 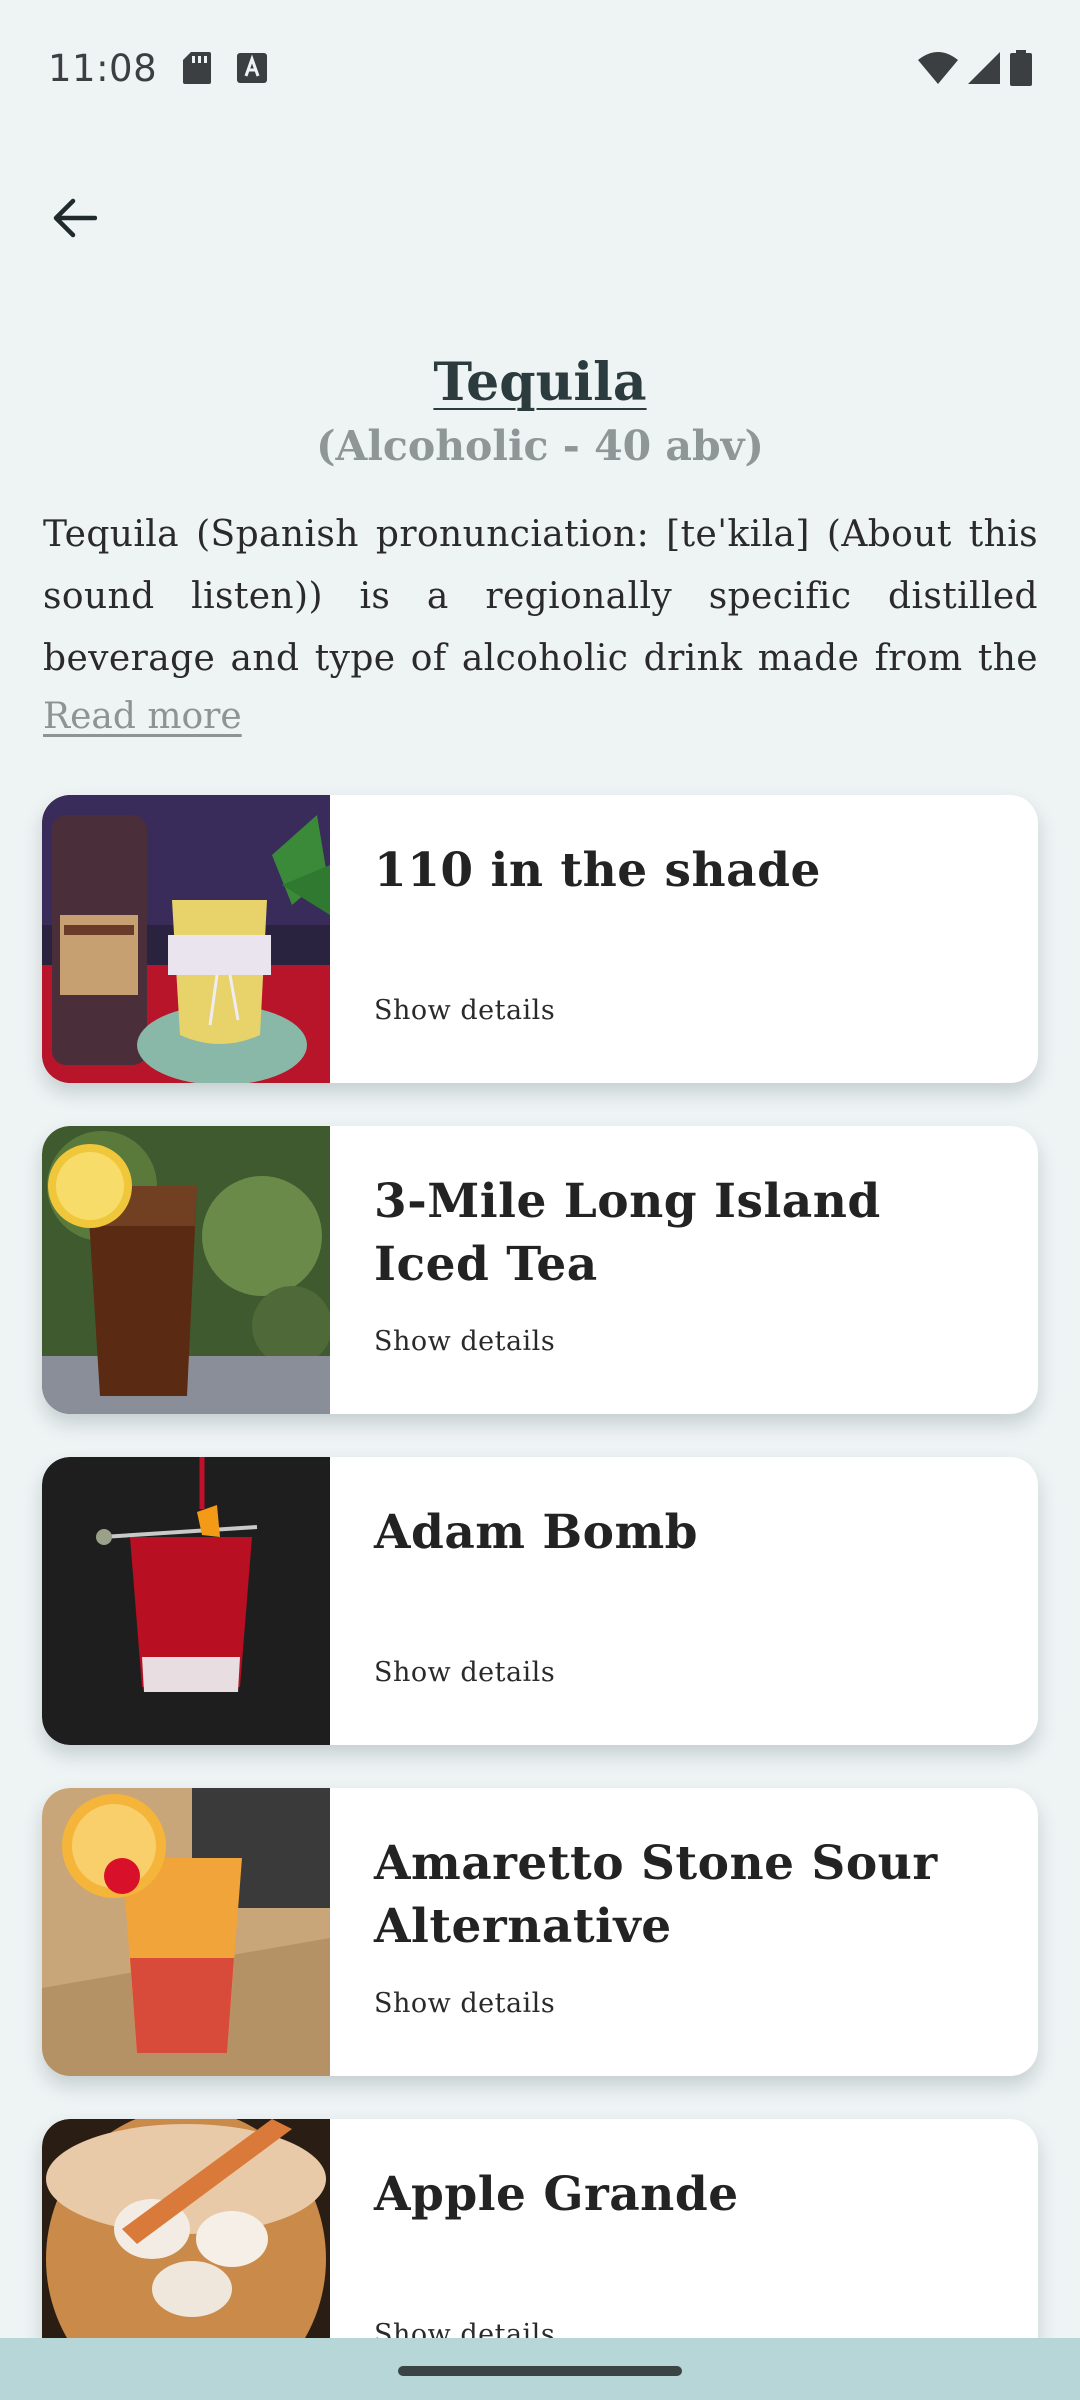 I want to click on cell-signal-icon, so click(x=984, y=68).